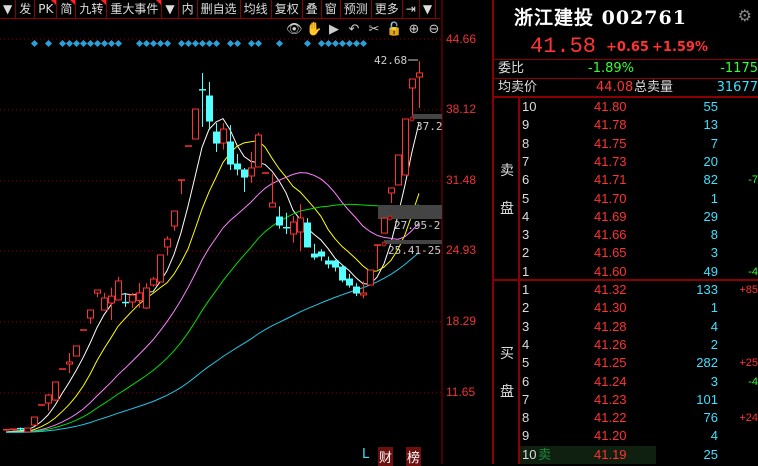 The height and width of the screenshot is (466, 758). What do you see at coordinates (526, 125) in the screenshot?
I see `level-num: 9` at bounding box center [526, 125].